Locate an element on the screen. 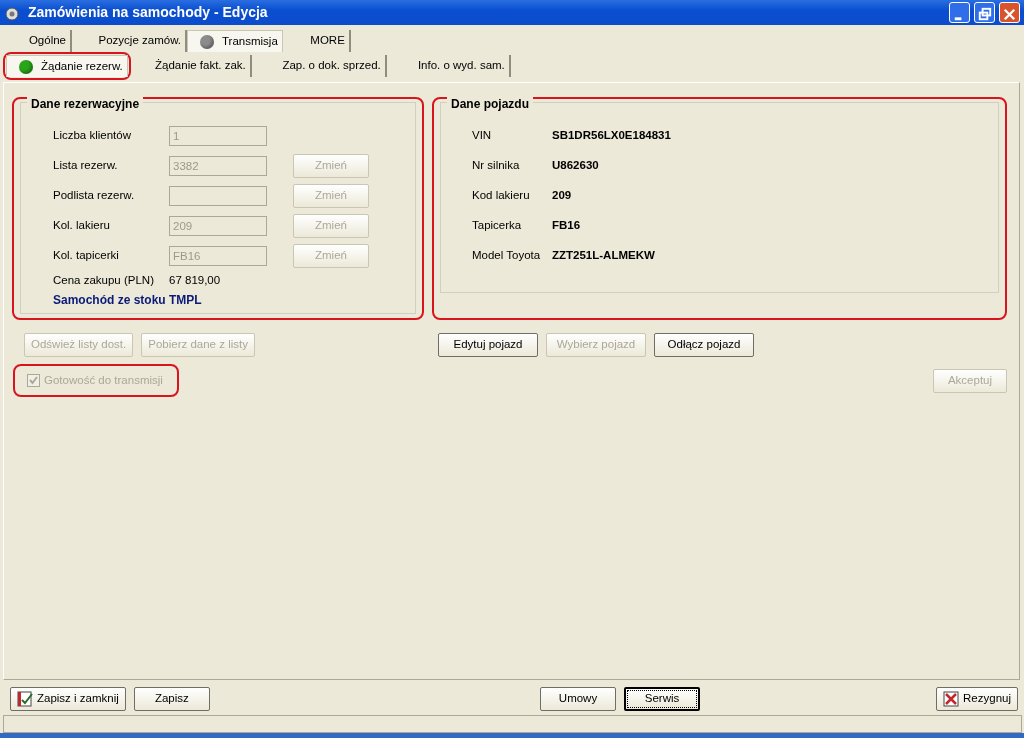  field-value: SB1DR56LX0E184831 is located at coordinates (611, 136).